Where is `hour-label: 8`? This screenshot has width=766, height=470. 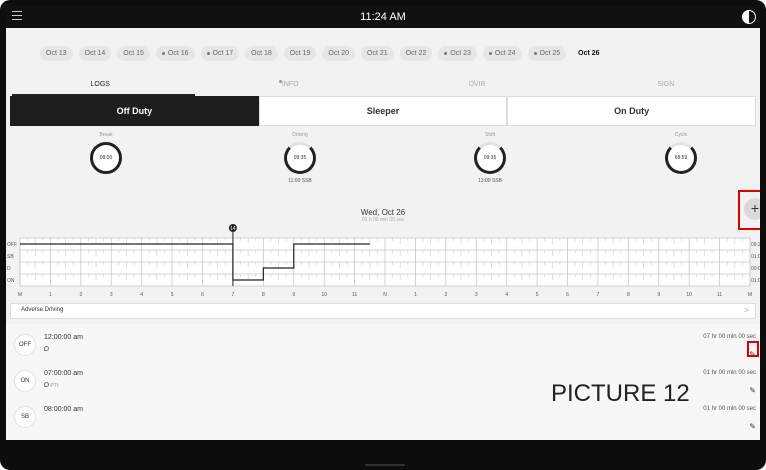
hour-label: 8 is located at coordinates (628, 294).